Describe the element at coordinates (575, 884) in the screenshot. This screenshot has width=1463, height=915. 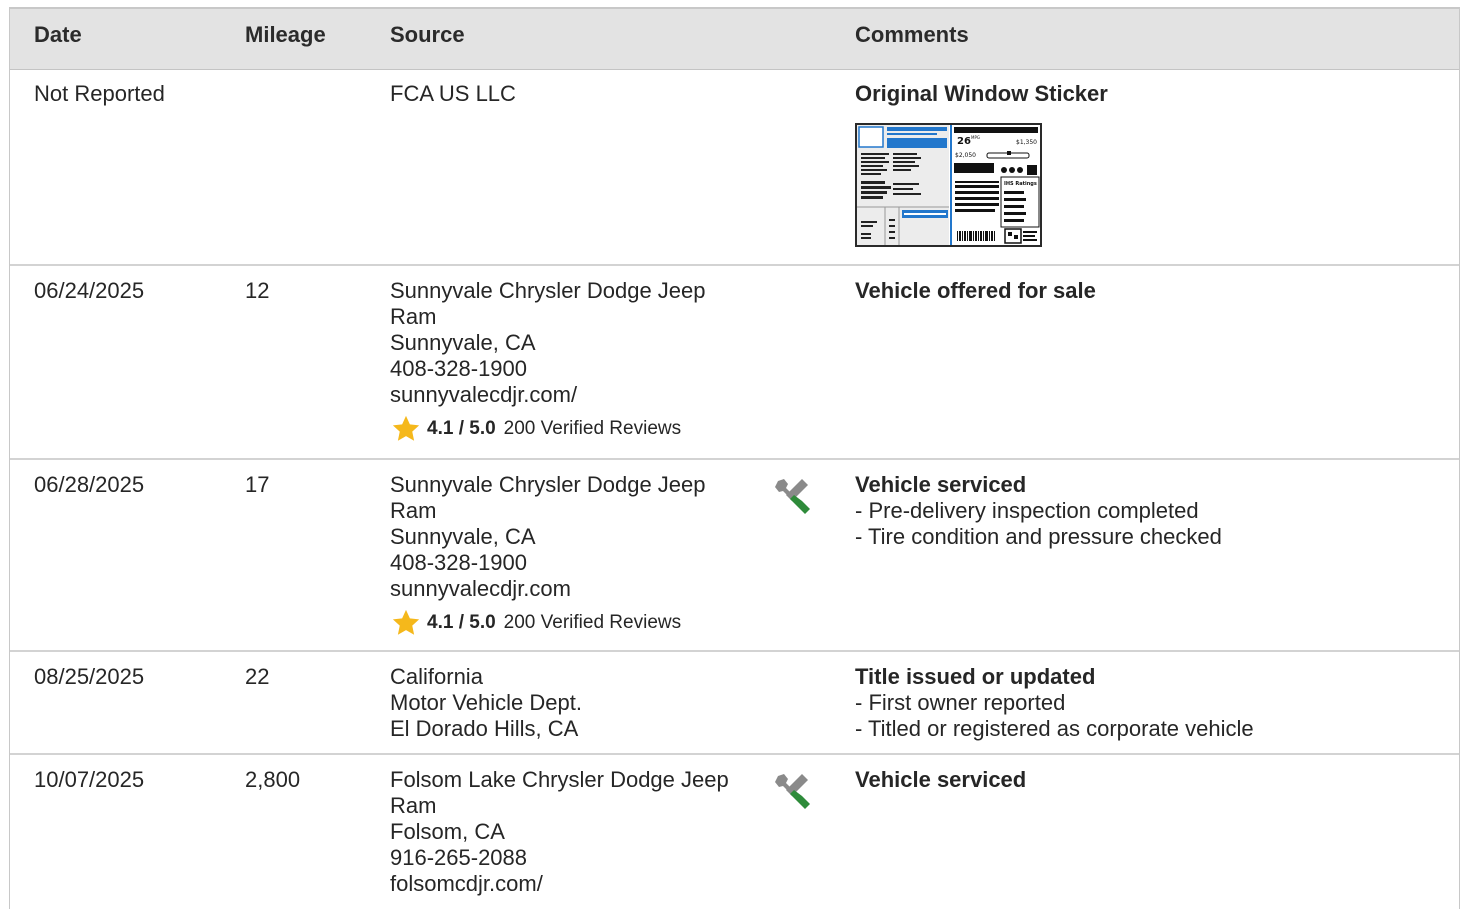
I see `dealer-website-link: folsomcdjr.com/` at that location.